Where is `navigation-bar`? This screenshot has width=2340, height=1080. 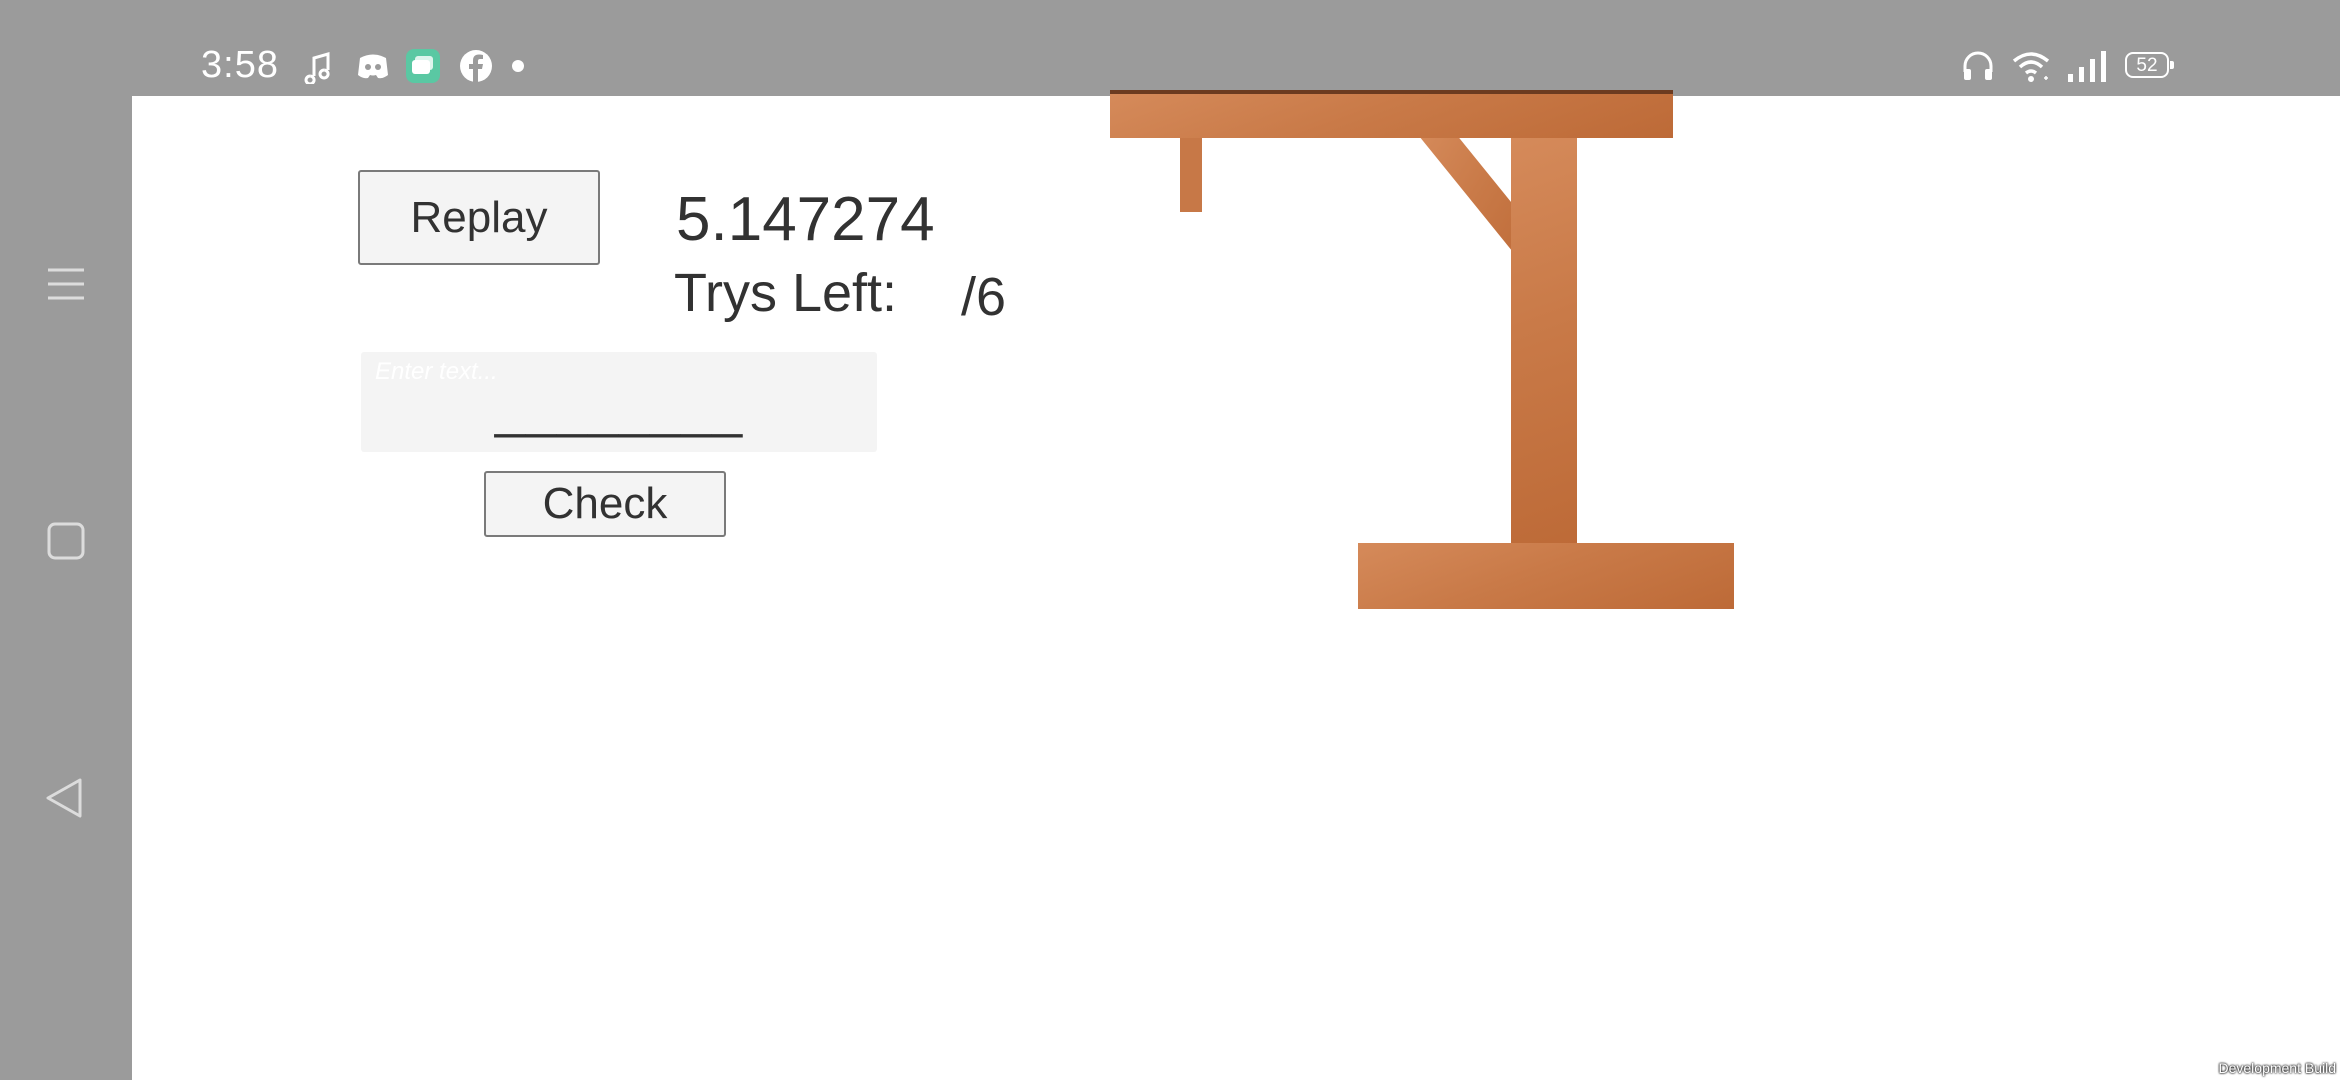 navigation-bar is located at coordinates (66, 588).